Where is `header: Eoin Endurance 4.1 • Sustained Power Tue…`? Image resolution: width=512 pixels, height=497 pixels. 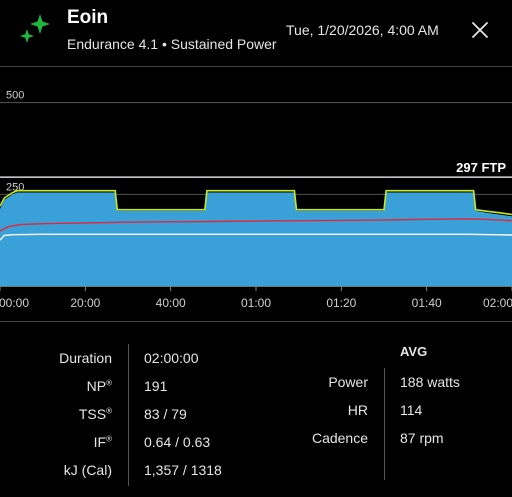 header: Eoin Endurance 4.1 • Sustained Power Tue… is located at coordinates (256, 33).